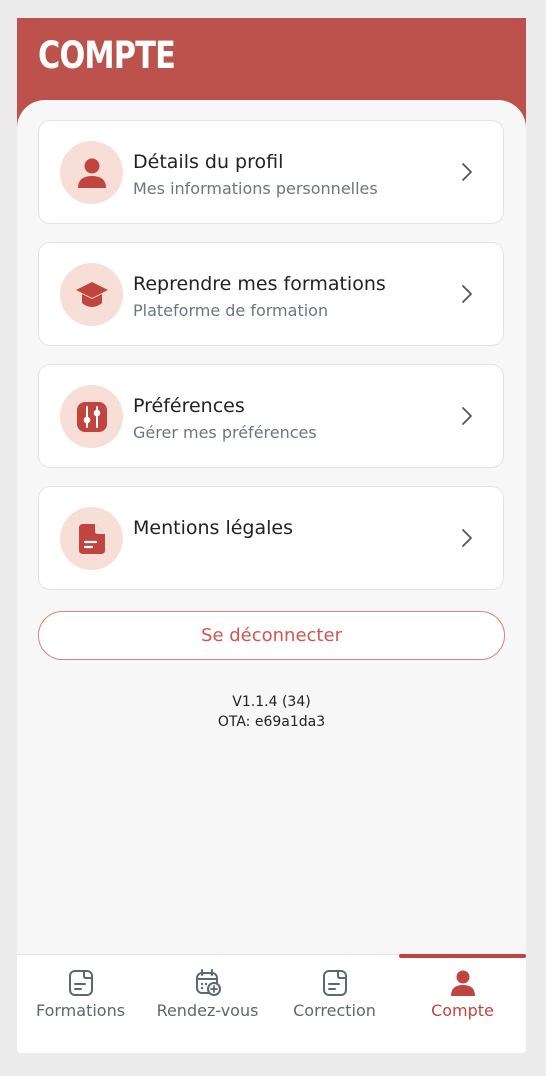  I want to click on tab-label: Correction, so click(334, 1010).